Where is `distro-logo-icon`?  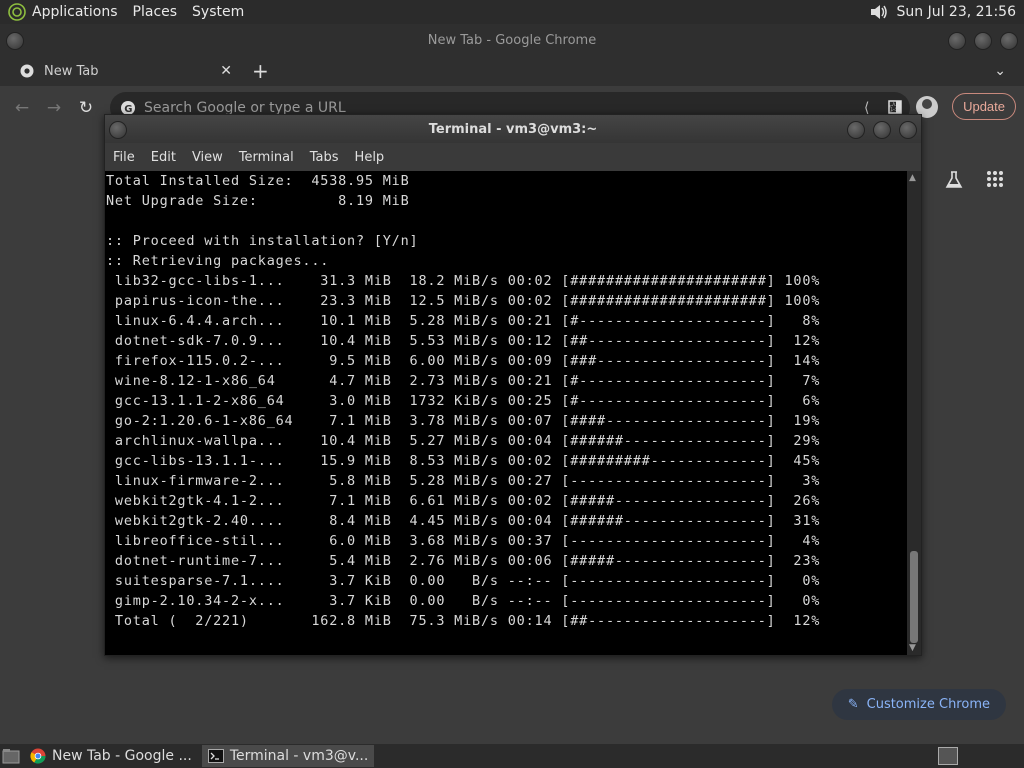
distro-logo-icon is located at coordinates (17, 12).